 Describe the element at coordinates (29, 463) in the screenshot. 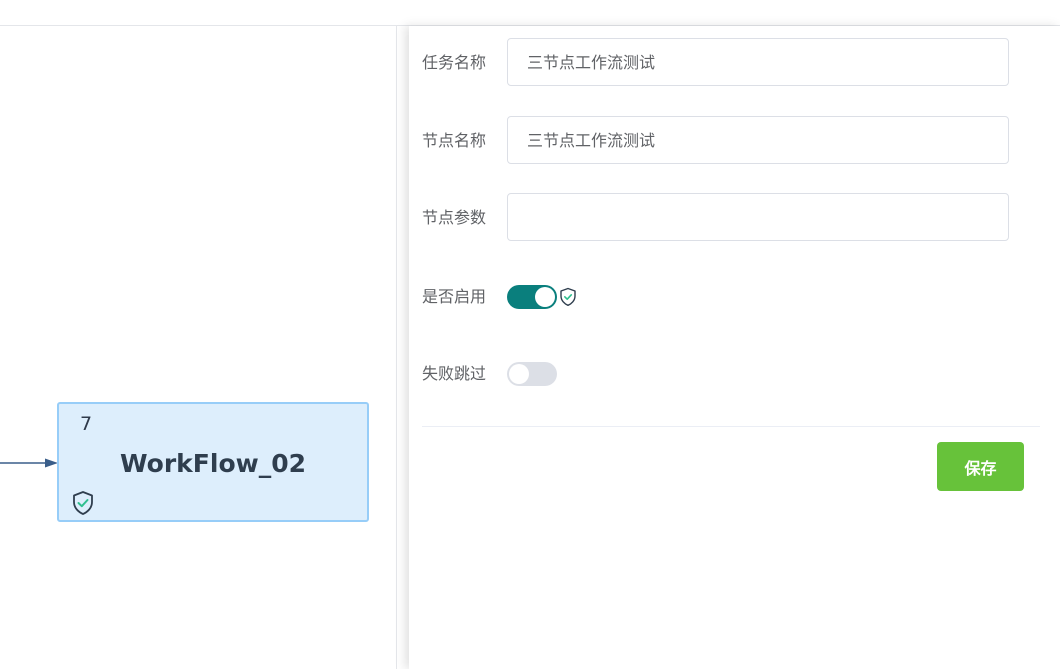

I see `edge-arrow` at that location.